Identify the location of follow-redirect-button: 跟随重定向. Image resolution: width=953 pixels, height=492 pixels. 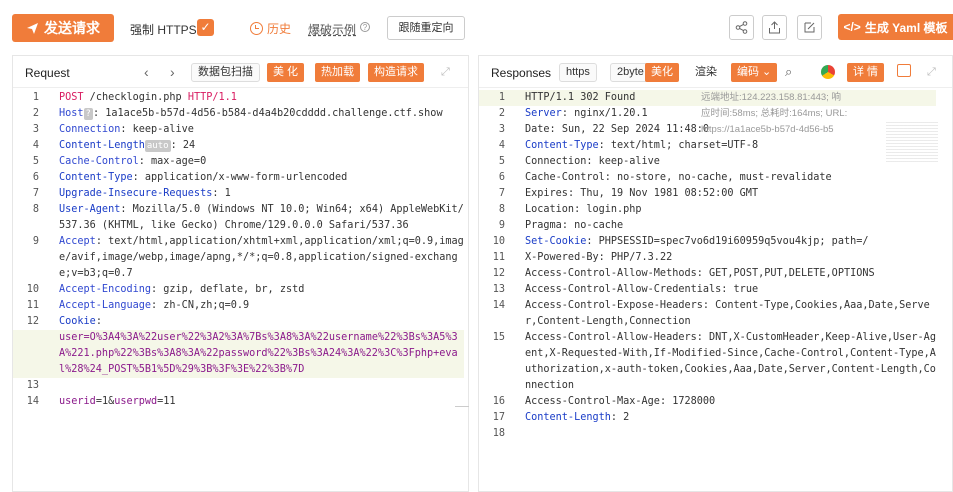
(426, 28).